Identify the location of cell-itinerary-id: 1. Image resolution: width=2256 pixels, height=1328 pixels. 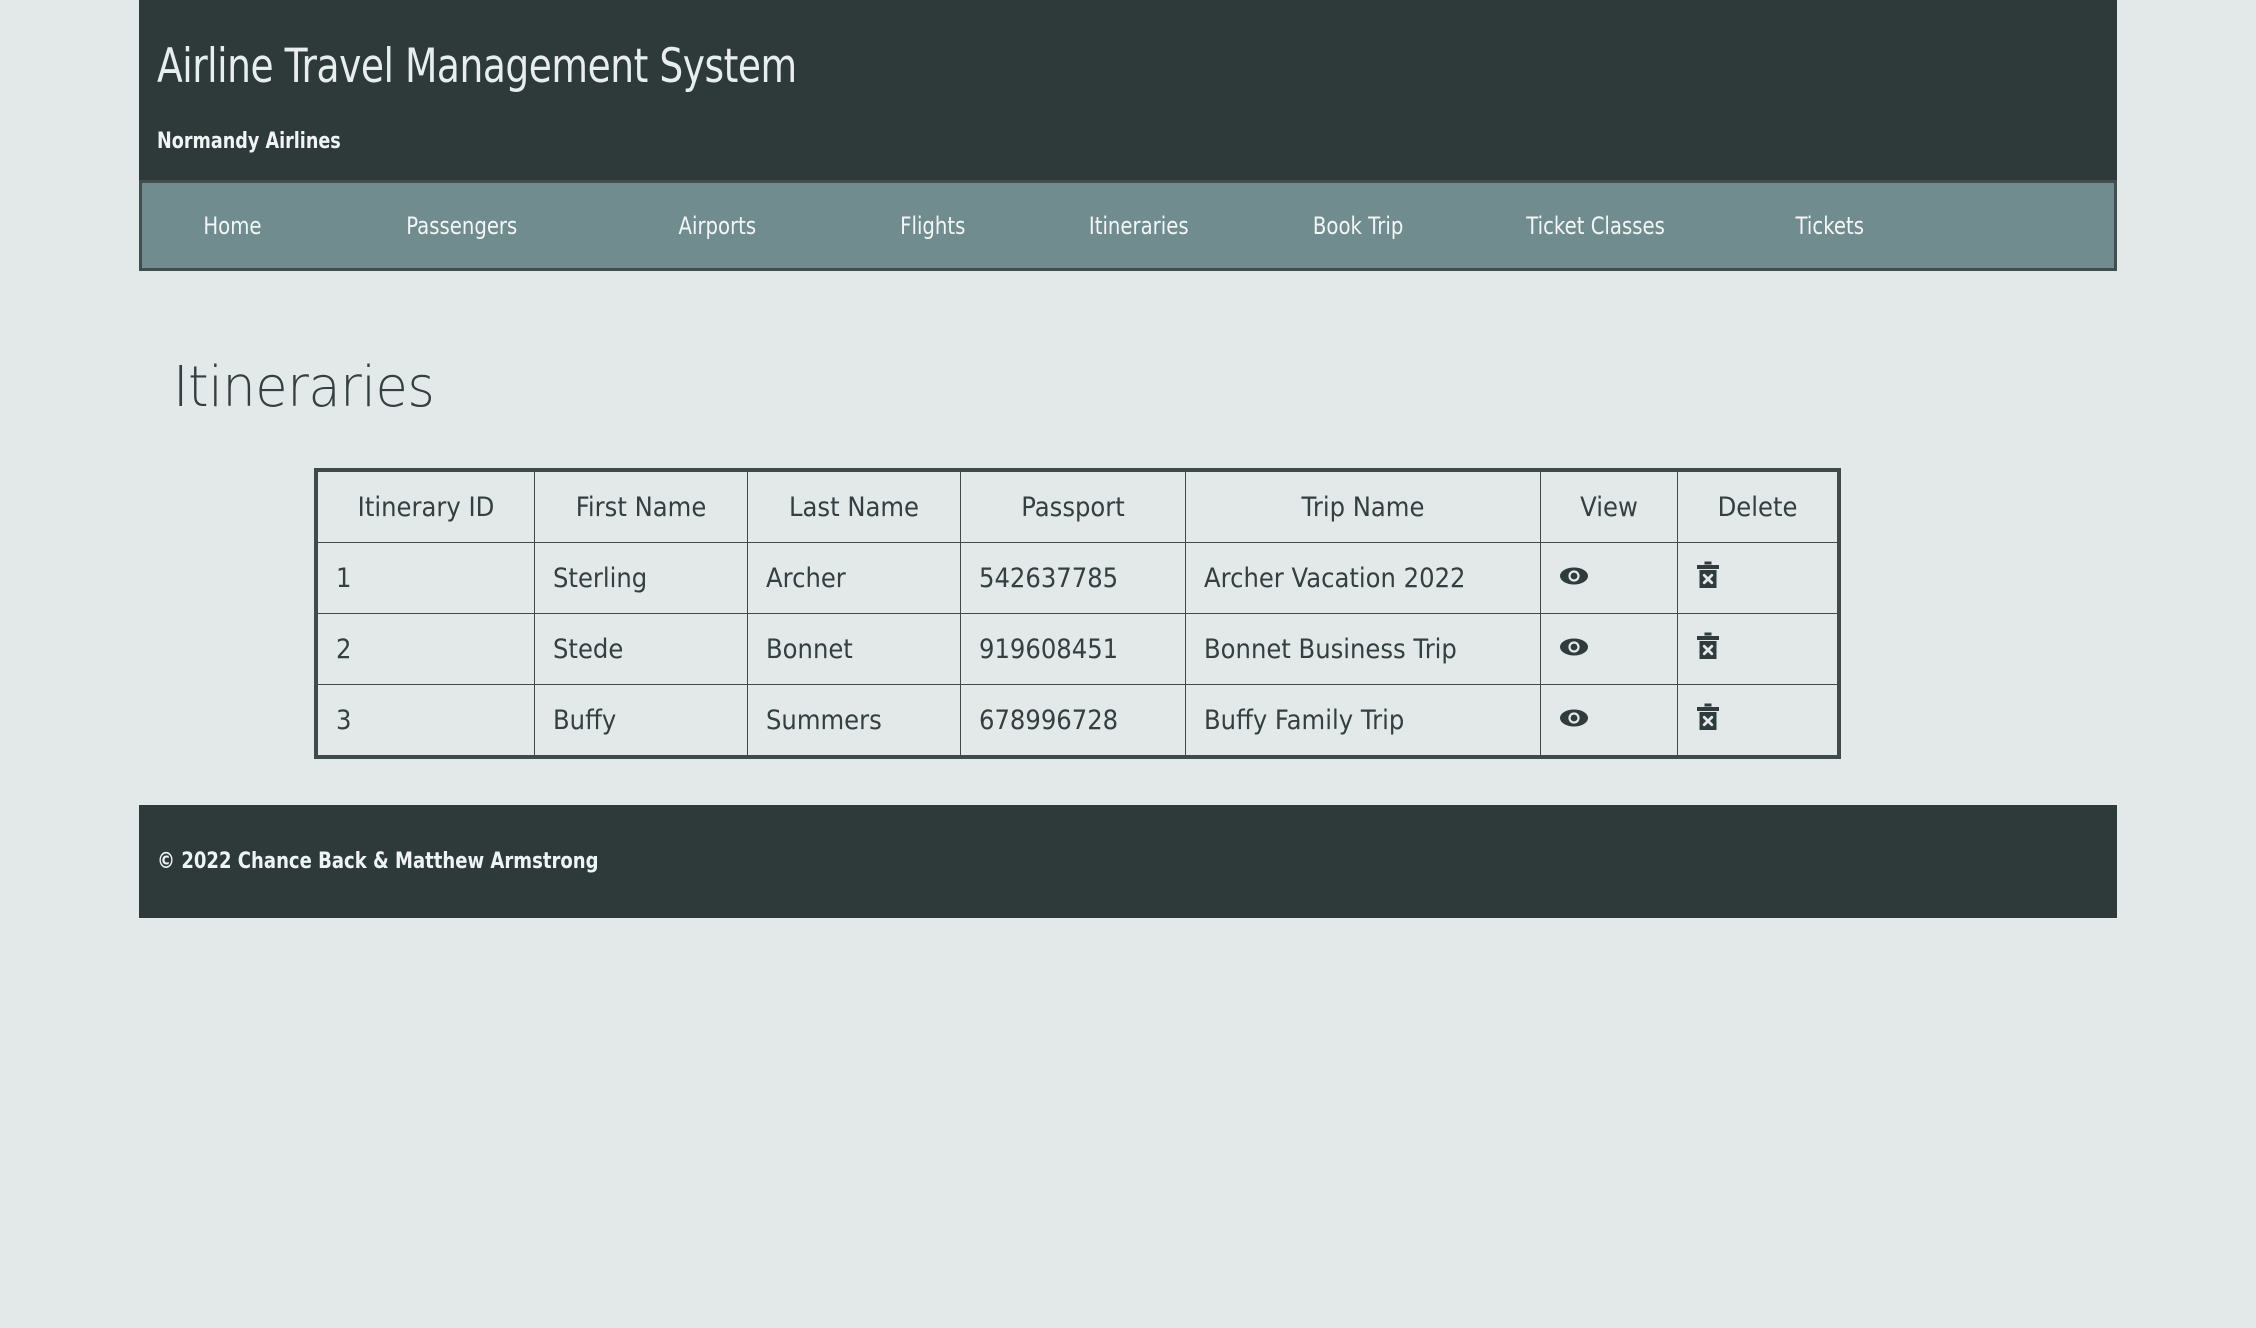
(425, 578).